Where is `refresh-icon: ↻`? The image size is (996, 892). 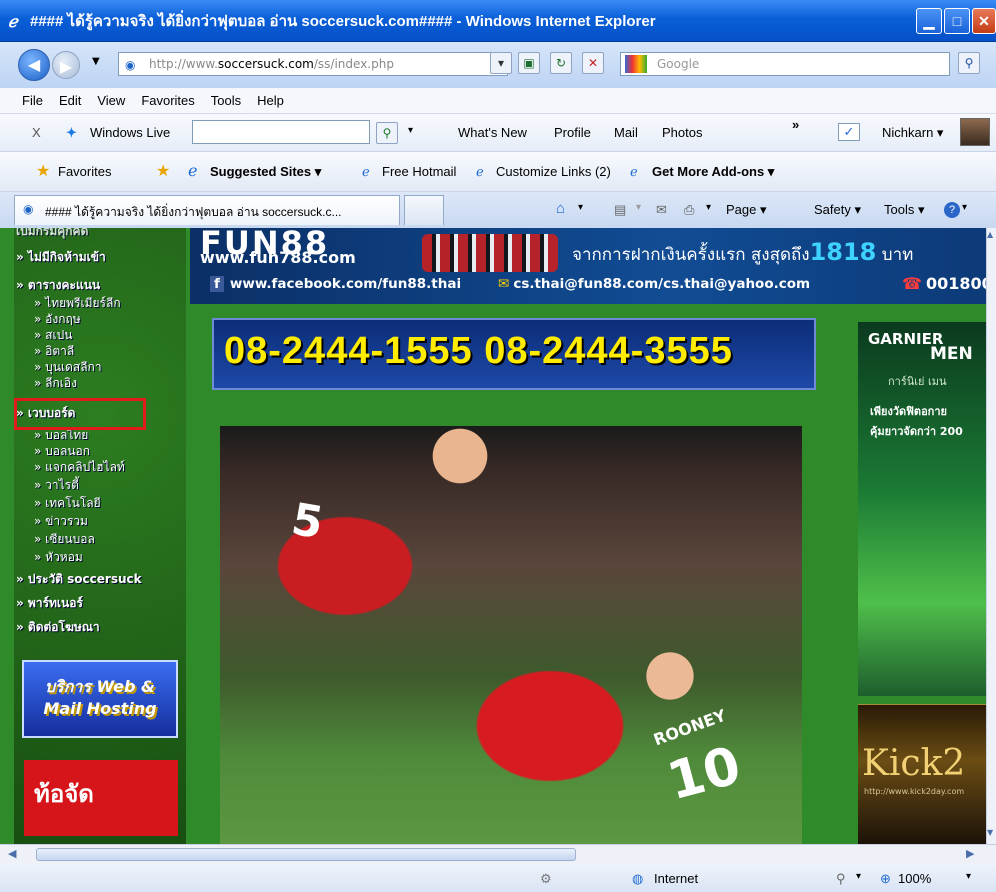
refresh-icon: ↻ is located at coordinates (561, 63).